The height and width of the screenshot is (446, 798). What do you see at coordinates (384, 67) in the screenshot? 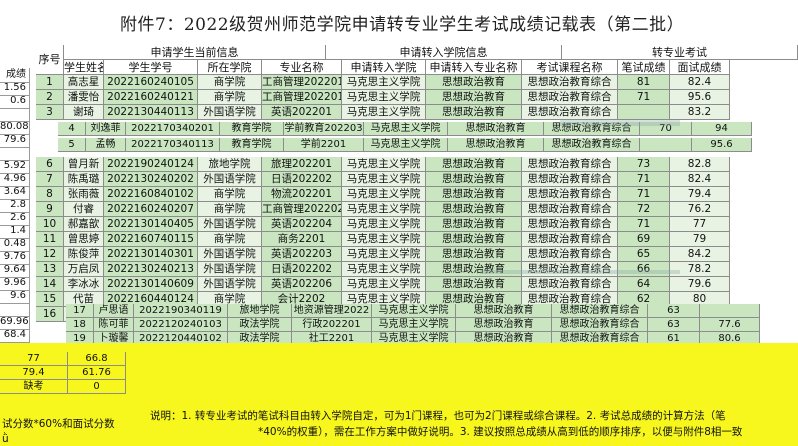
I see `header-target-college: 申请转入学院` at bounding box center [384, 67].